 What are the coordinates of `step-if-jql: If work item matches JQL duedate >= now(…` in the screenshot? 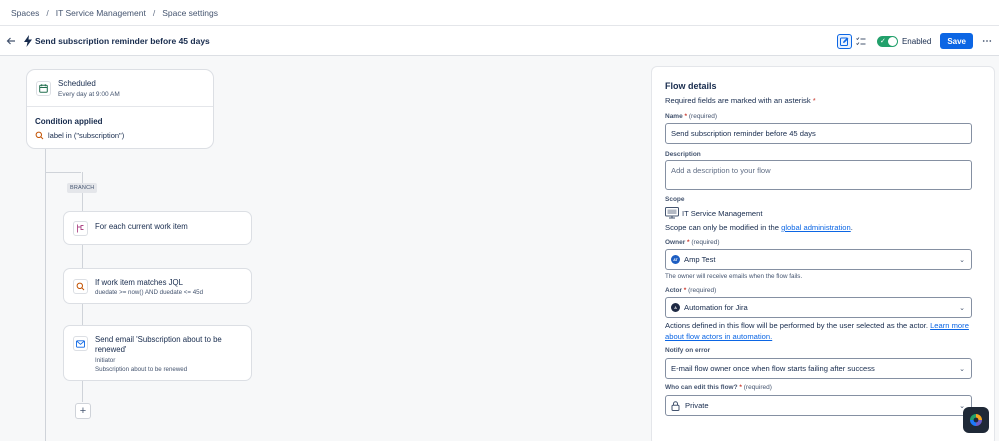 It's located at (157, 286).